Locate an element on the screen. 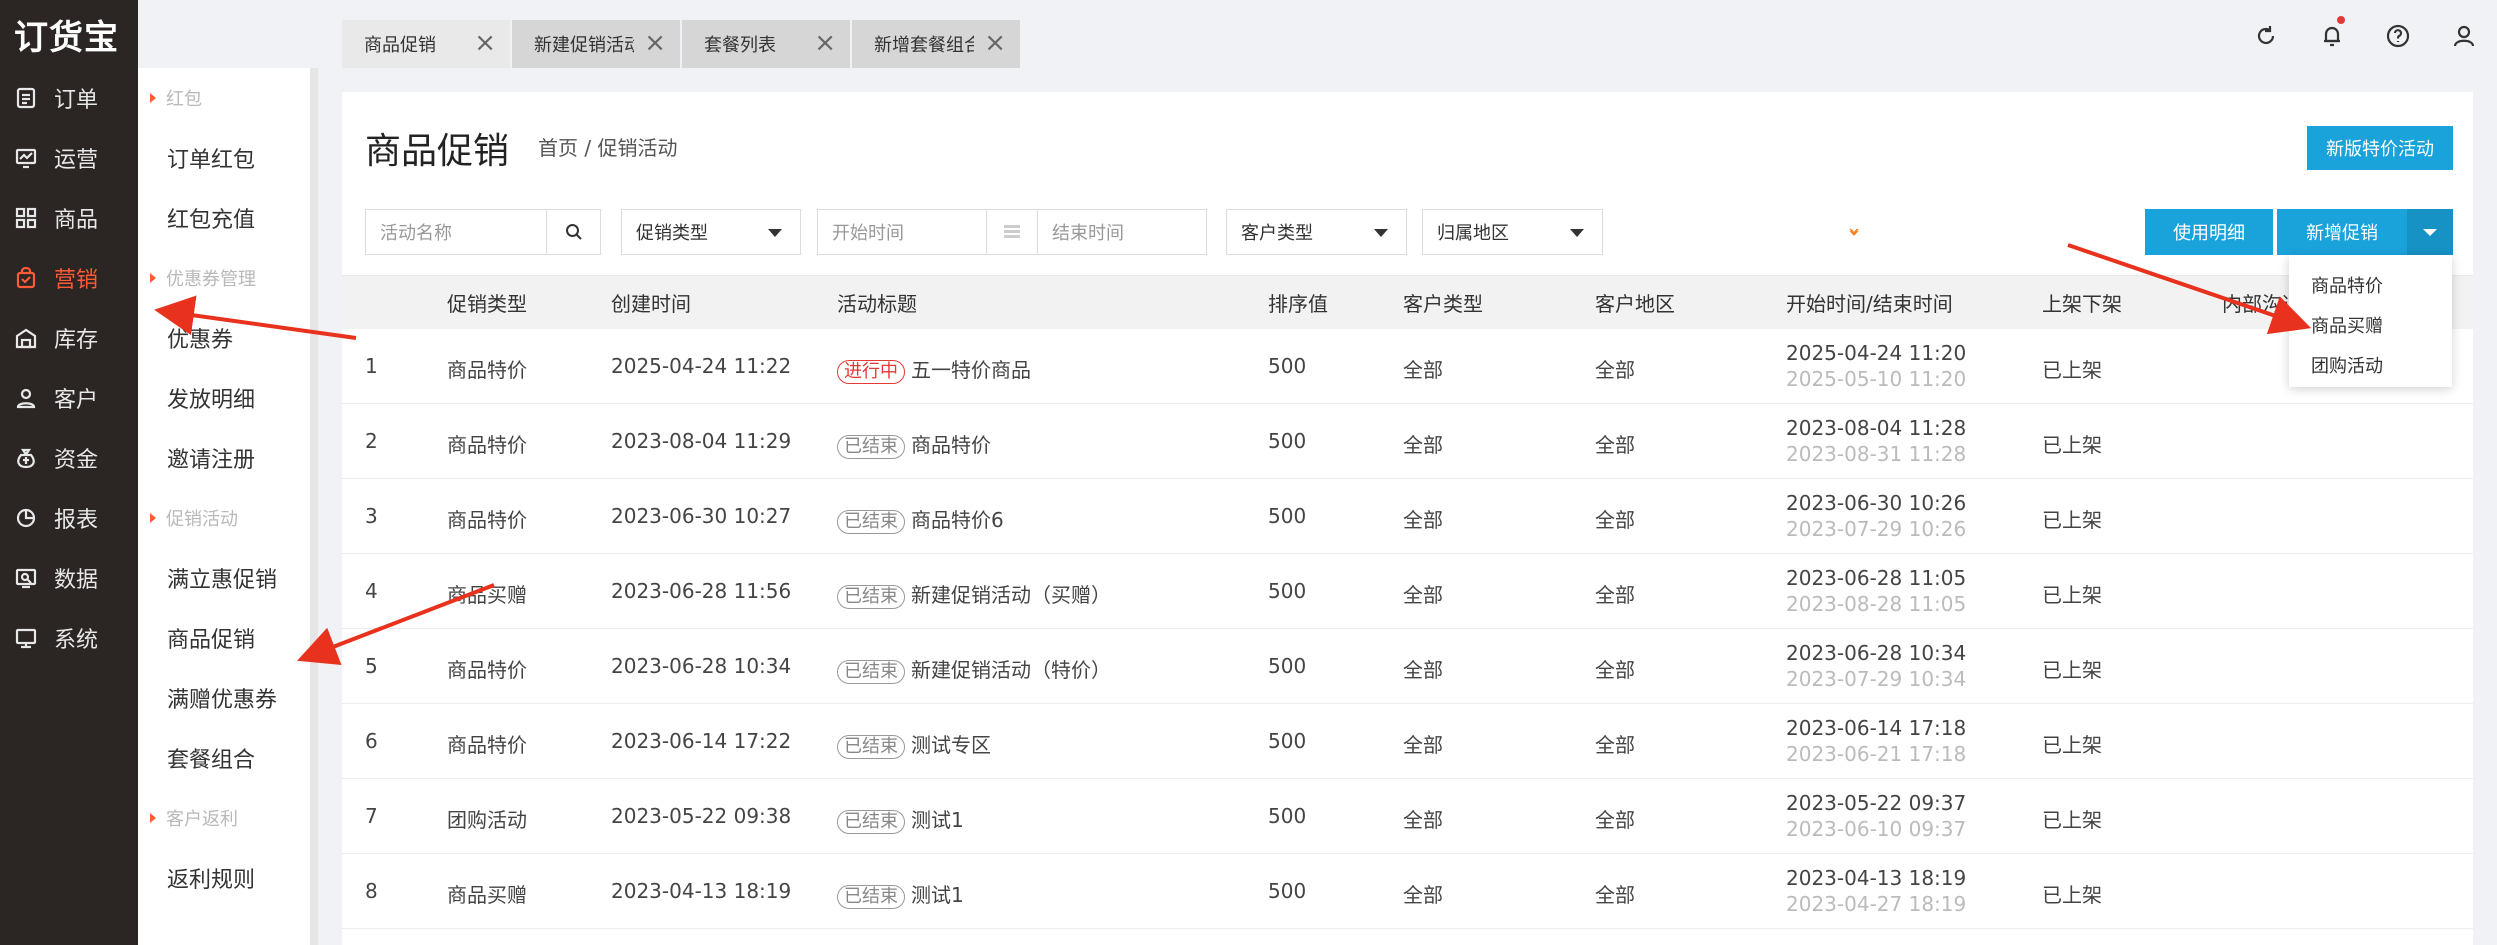 This screenshot has height=945, width=2497. table-cell: 2023-06-14 17:22 is located at coordinates (701, 741).